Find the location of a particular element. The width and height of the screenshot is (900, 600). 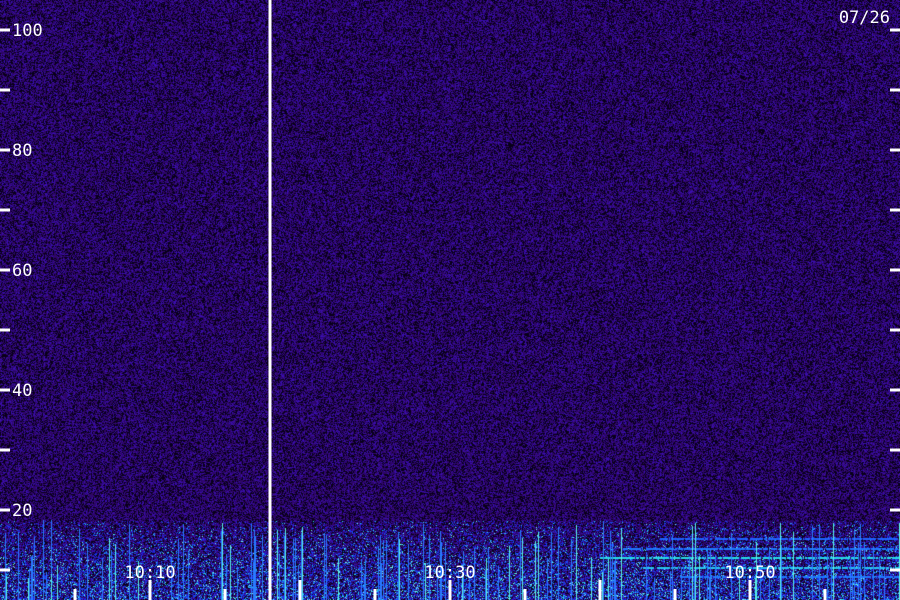

date-label: 07/26 is located at coordinates (864, 18).